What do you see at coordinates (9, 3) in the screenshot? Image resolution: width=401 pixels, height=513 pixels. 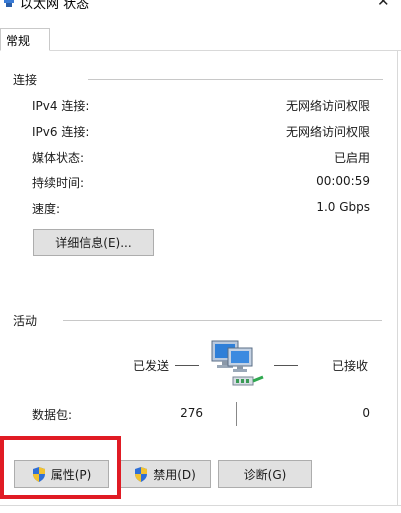 I see `network-adapter-icon` at bounding box center [9, 3].